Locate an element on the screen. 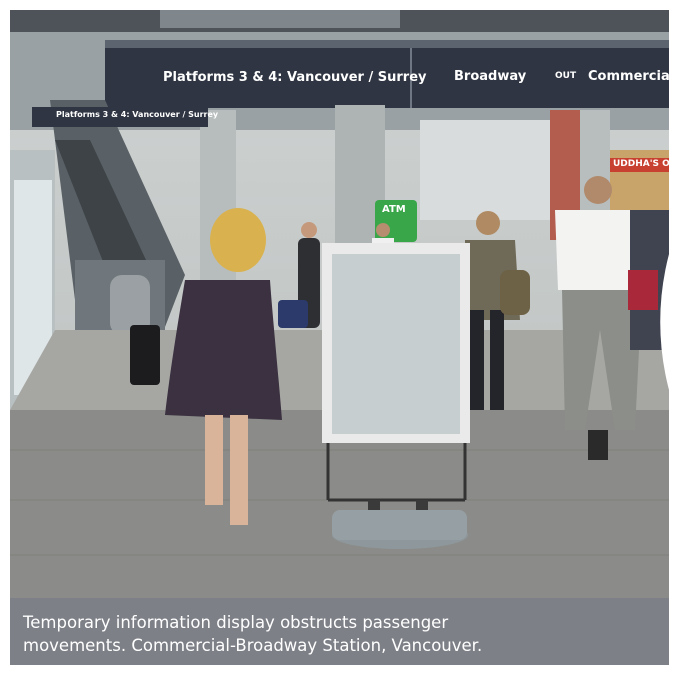 The height and width of the screenshot is (675, 678). sign-out-label: OUT is located at coordinates (566, 76).